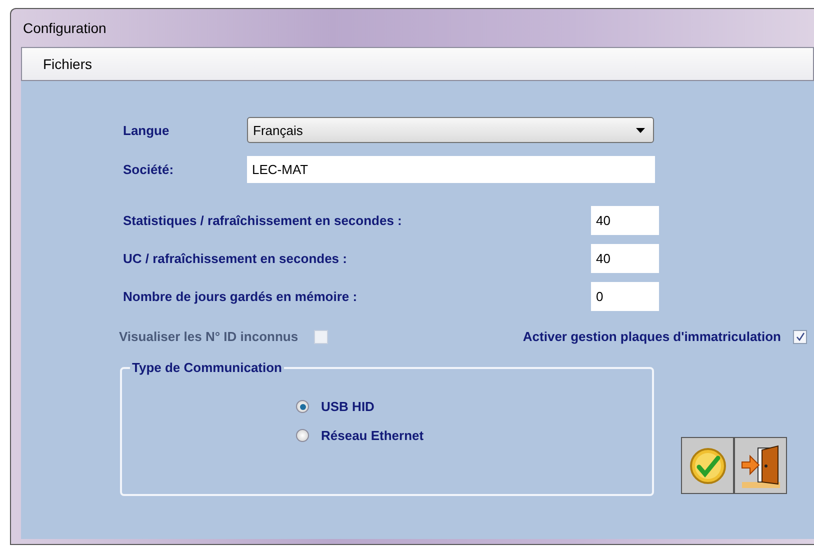 The width and height of the screenshot is (814, 551). What do you see at coordinates (450, 130) in the screenshot?
I see `language-dropdown: Français` at bounding box center [450, 130].